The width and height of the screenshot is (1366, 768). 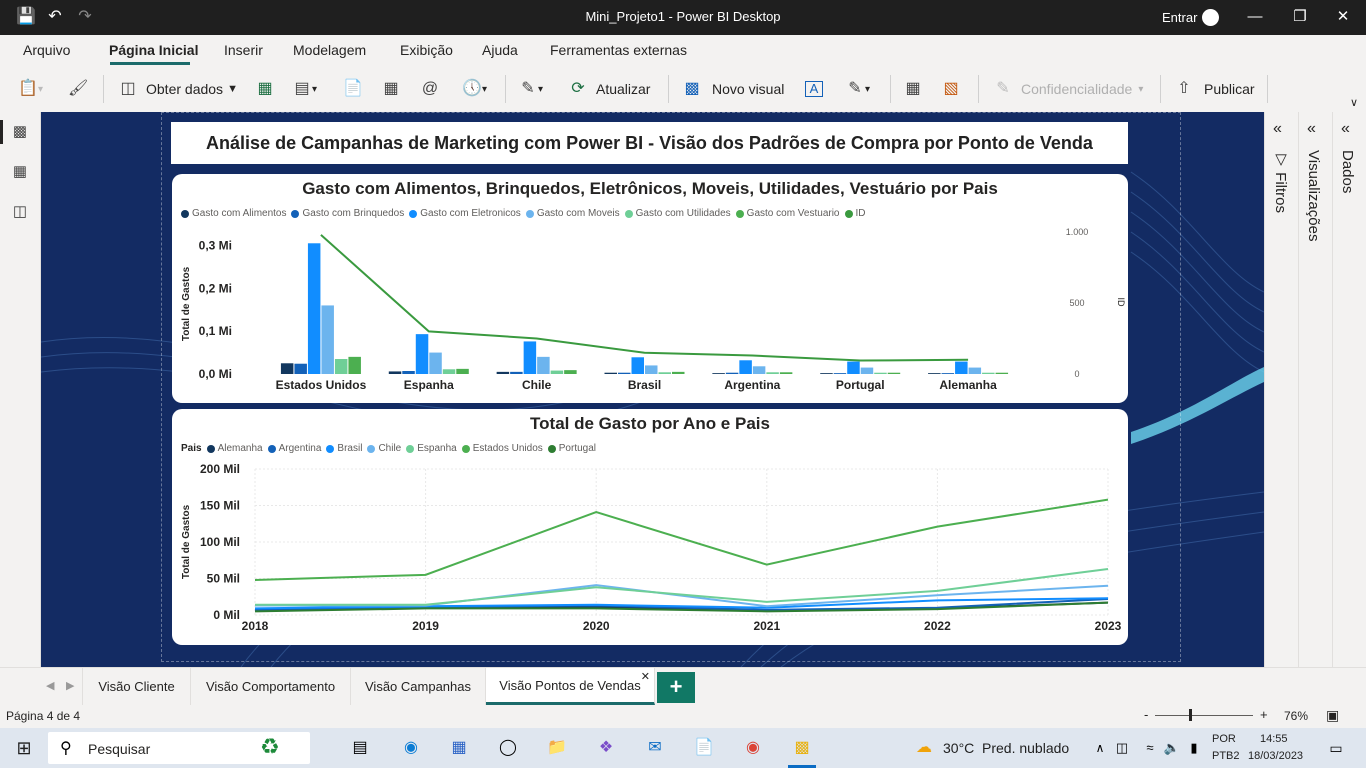 I want to click on wifi-icon: ≈, so click(x=1150, y=748).